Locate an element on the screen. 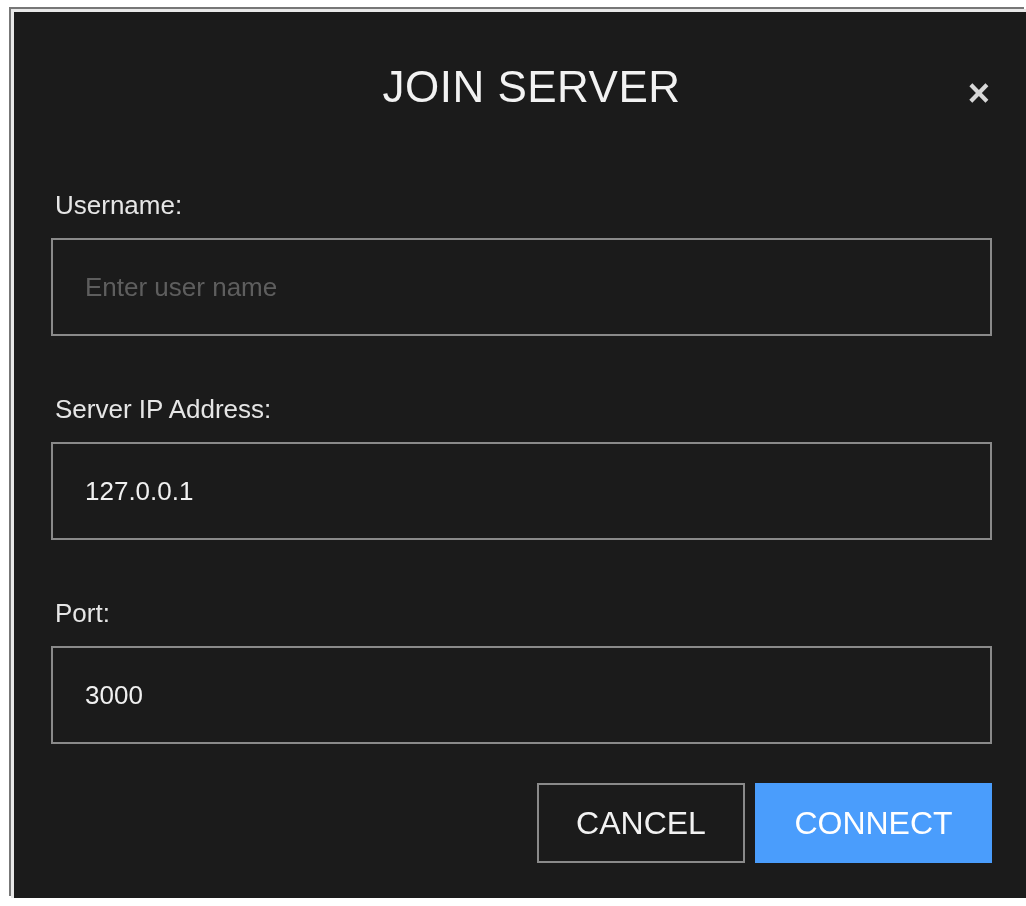 Image resolution: width=1026 pixels, height=906 pixels. cancel-button: CANCEL is located at coordinates (641, 823).